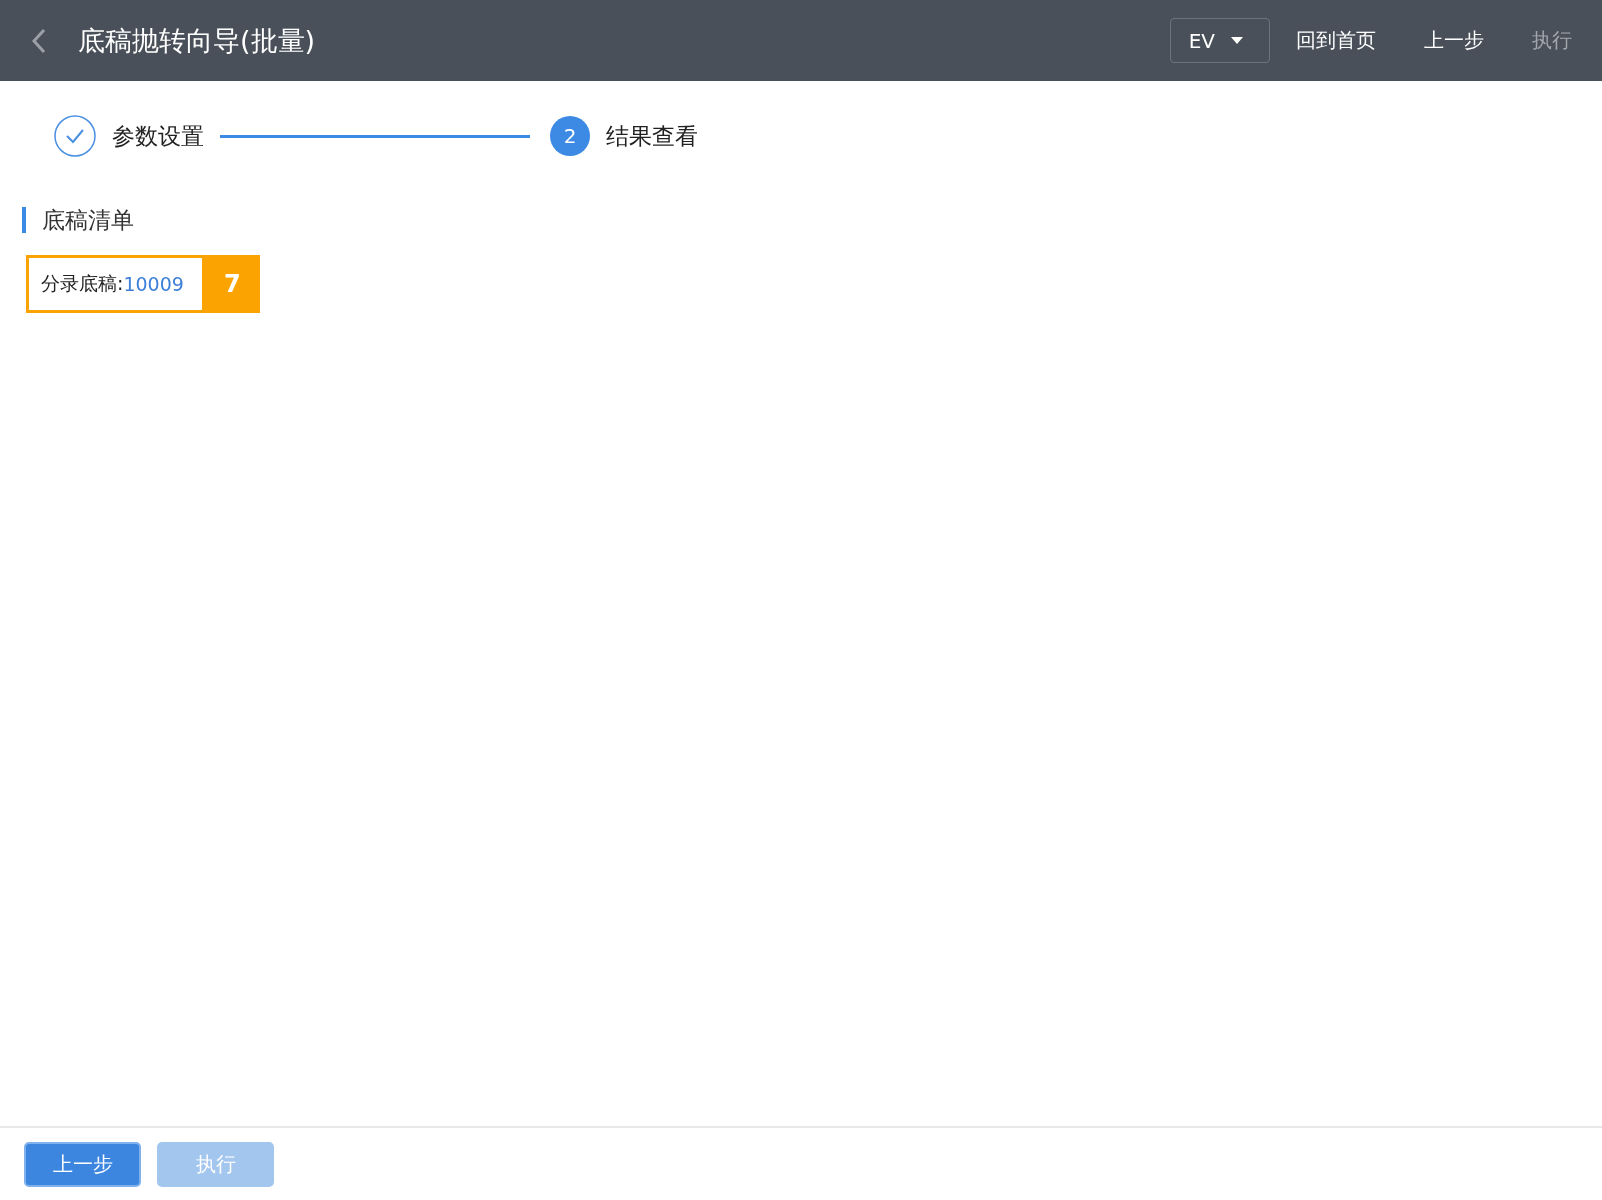 This screenshot has height=1200, width=1602. I want to click on draft-card: 分录底稿:10009, so click(115, 284).